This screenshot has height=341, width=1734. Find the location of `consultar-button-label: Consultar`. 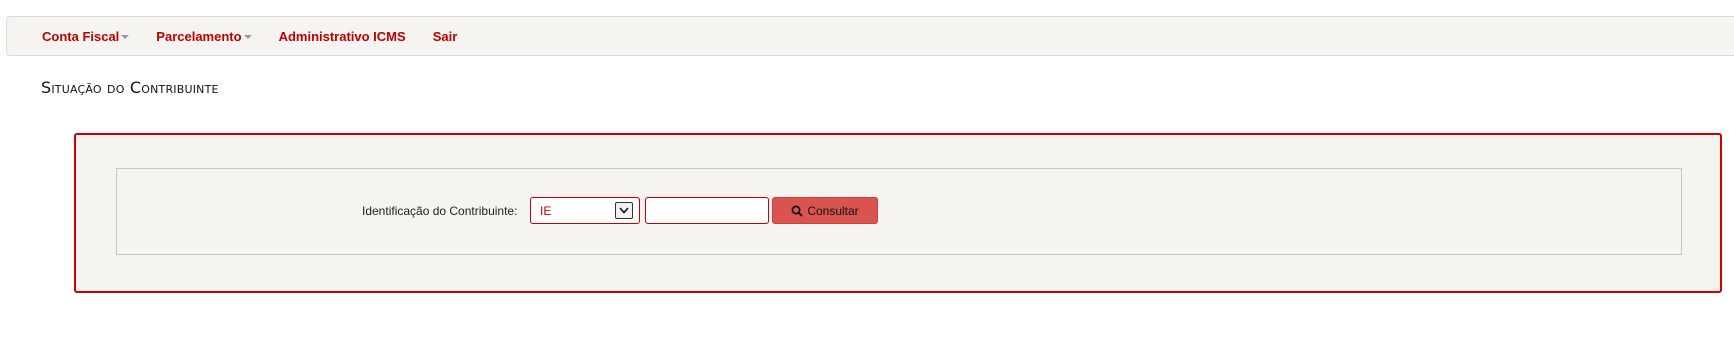

consultar-button-label: Consultar is located at coordinates (833, 210).